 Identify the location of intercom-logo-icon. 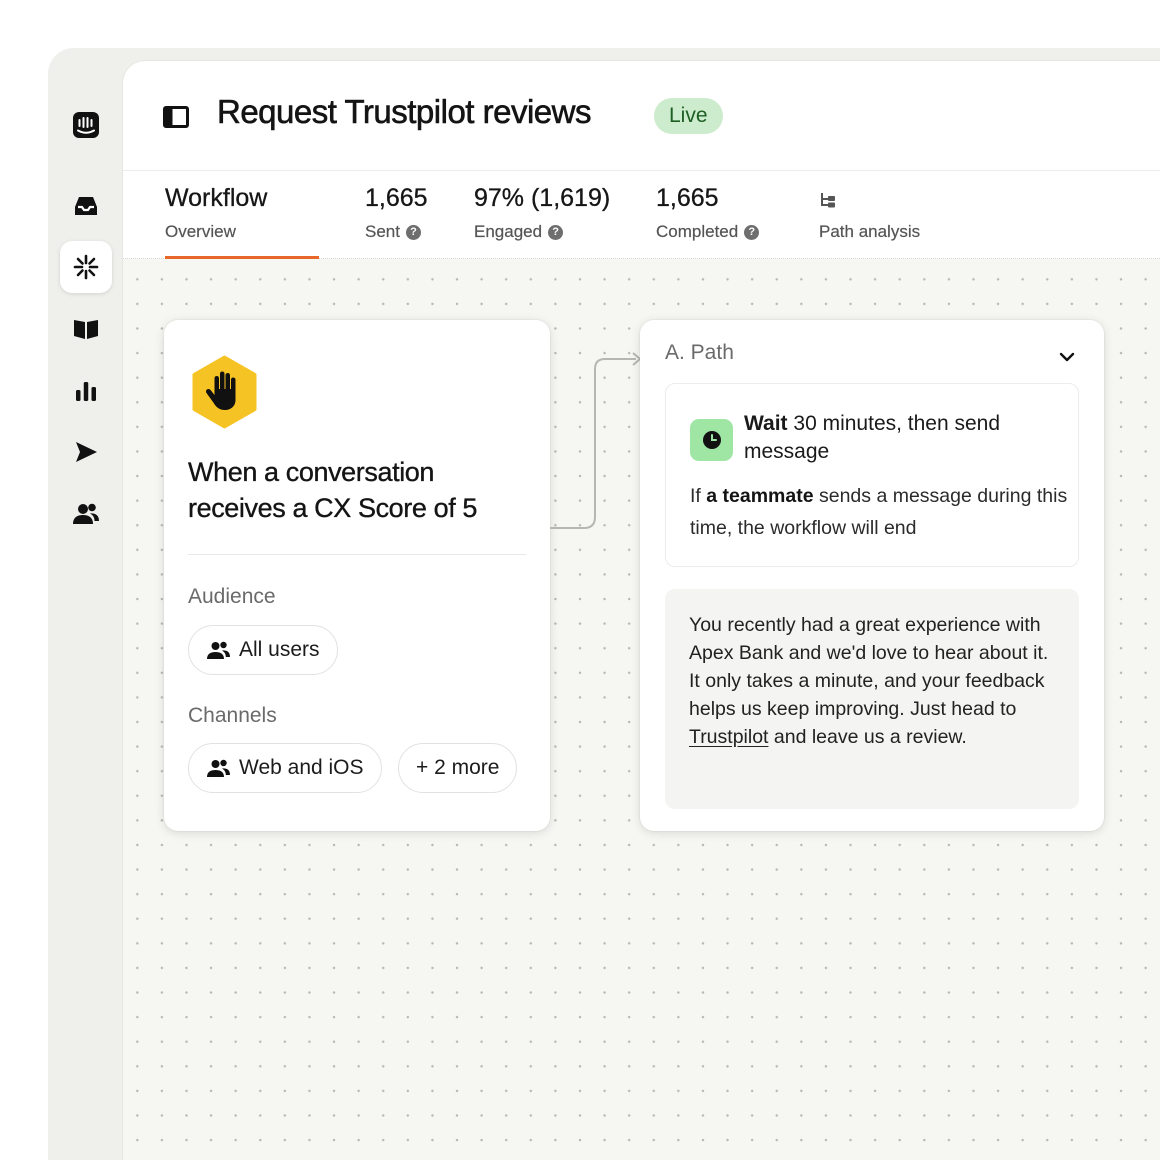
(86, 125).